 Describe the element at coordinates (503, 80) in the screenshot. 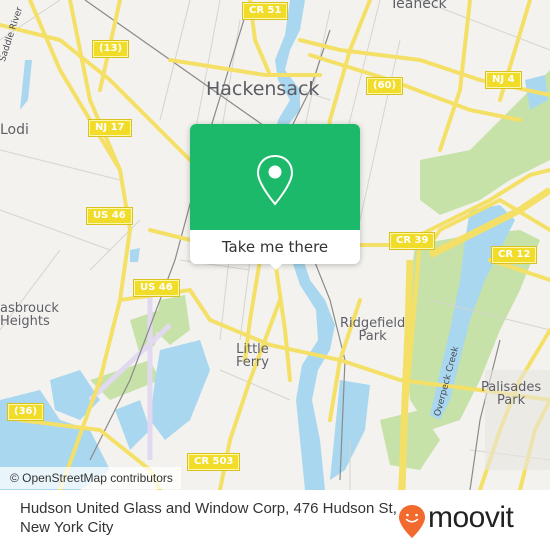

I see `route-shield-nj4: NJ 4` at that location.